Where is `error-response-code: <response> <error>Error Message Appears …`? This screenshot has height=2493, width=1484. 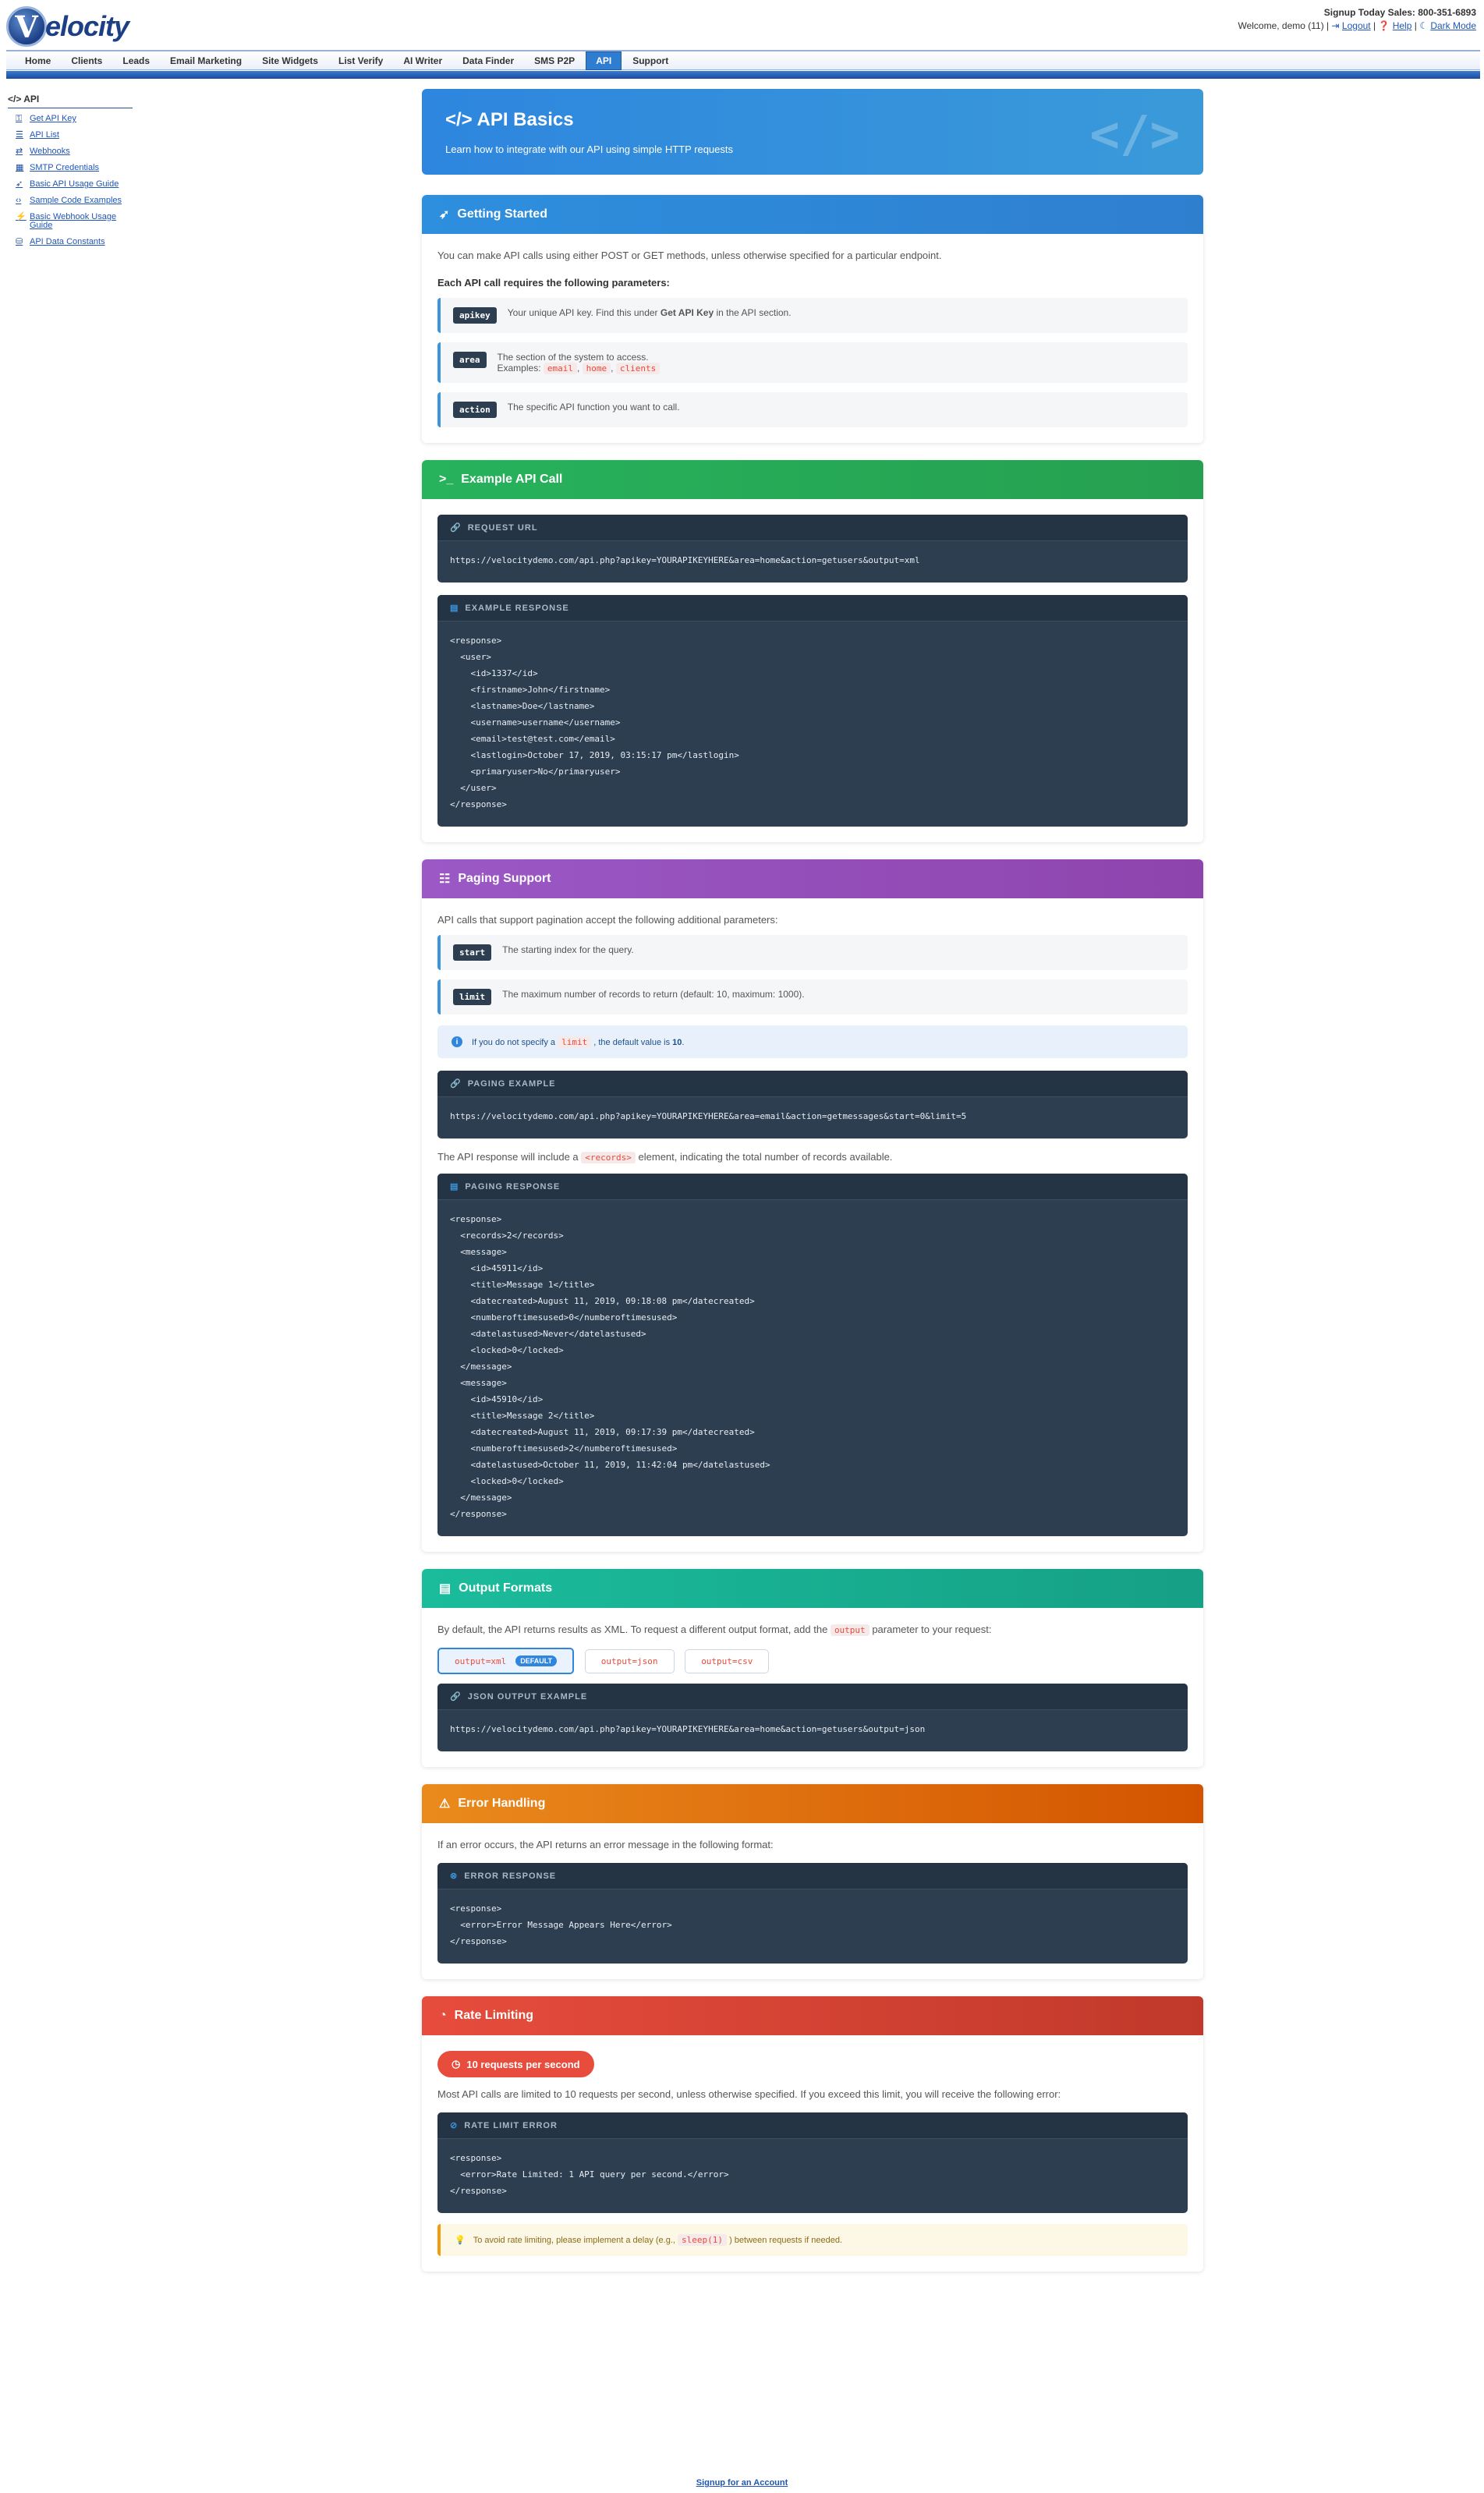
error-response-code: <response> <error>Error Message Appears … is located at coordinates (812, 1926).